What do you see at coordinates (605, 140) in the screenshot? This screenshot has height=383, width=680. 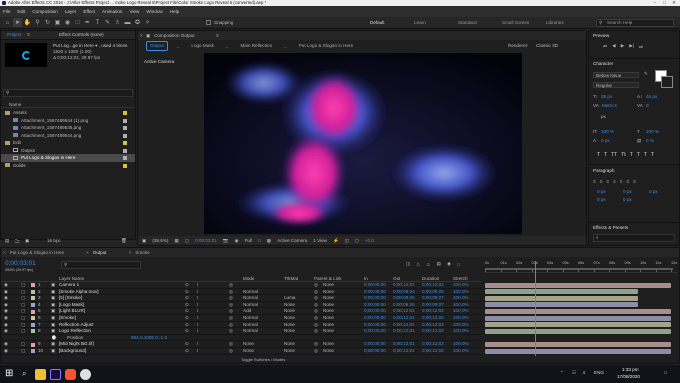 I see `baseline-shift-value: 0 px` at bounding box center [605, 140].